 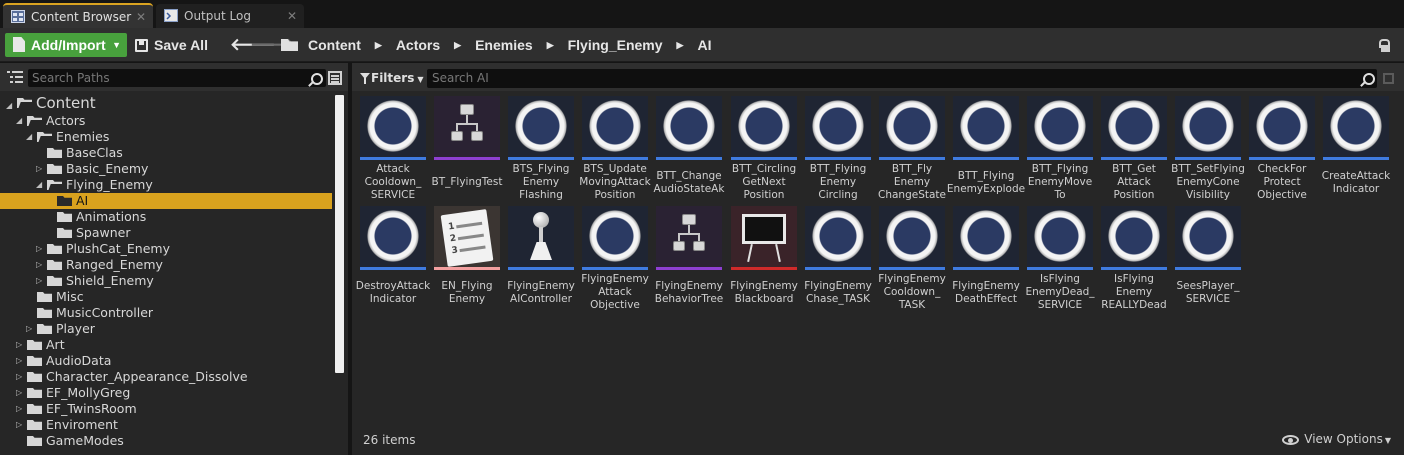 What do you see at coordinates (111, 216) in the screenshot?
I see `tree-item-label: Animations` at bounding box center [111, 216].